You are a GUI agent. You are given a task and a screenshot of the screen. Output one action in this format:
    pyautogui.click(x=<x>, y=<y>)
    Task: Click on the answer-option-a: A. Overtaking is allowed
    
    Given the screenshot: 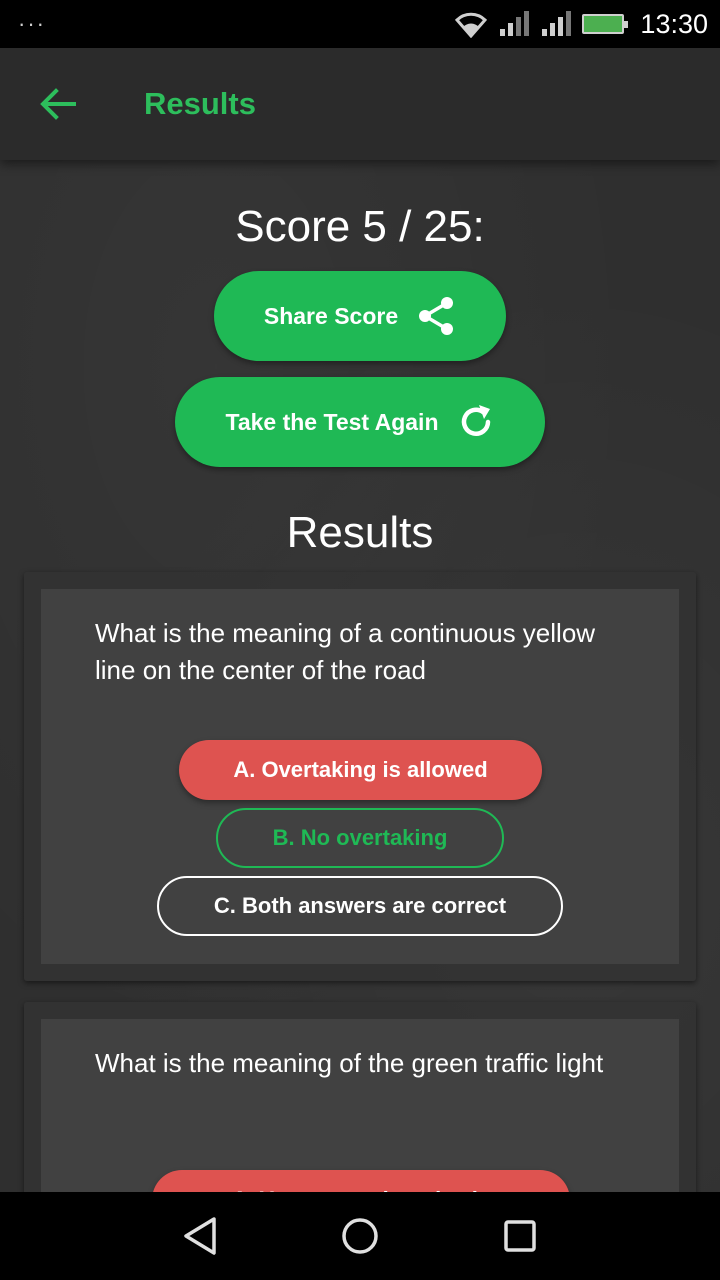 What is the action you would take?
    pyautogui.click(x=360, y=770)
    